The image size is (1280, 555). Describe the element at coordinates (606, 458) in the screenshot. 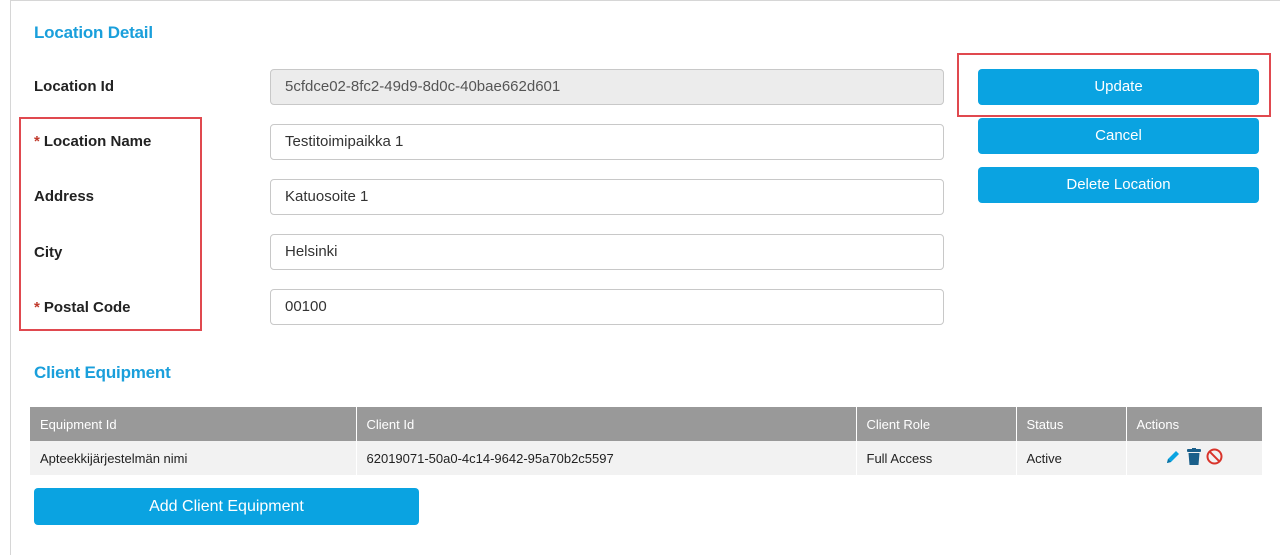

I see `client-id-cell: 62019071-50a0-4c14-9642-95a70b2c5597` at that location.